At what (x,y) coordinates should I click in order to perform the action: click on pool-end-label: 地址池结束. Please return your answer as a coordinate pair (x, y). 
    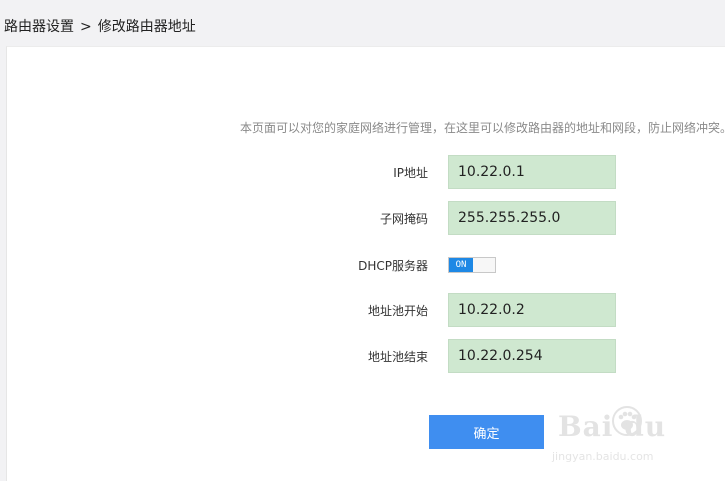
    Looking at the image, I should click on (397, 357).